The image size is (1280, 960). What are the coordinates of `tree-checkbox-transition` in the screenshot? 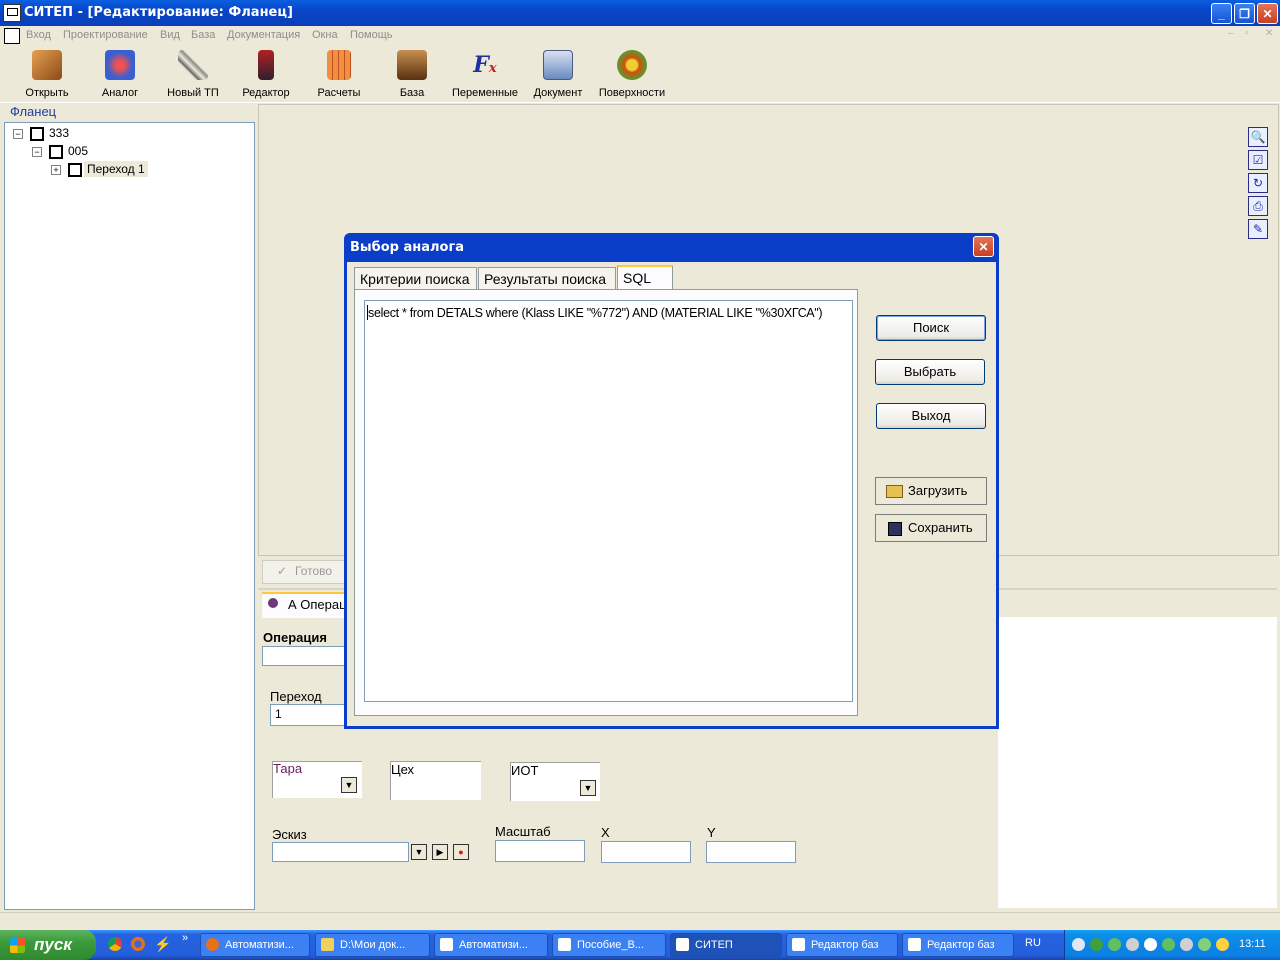 It's located at (75, 170).